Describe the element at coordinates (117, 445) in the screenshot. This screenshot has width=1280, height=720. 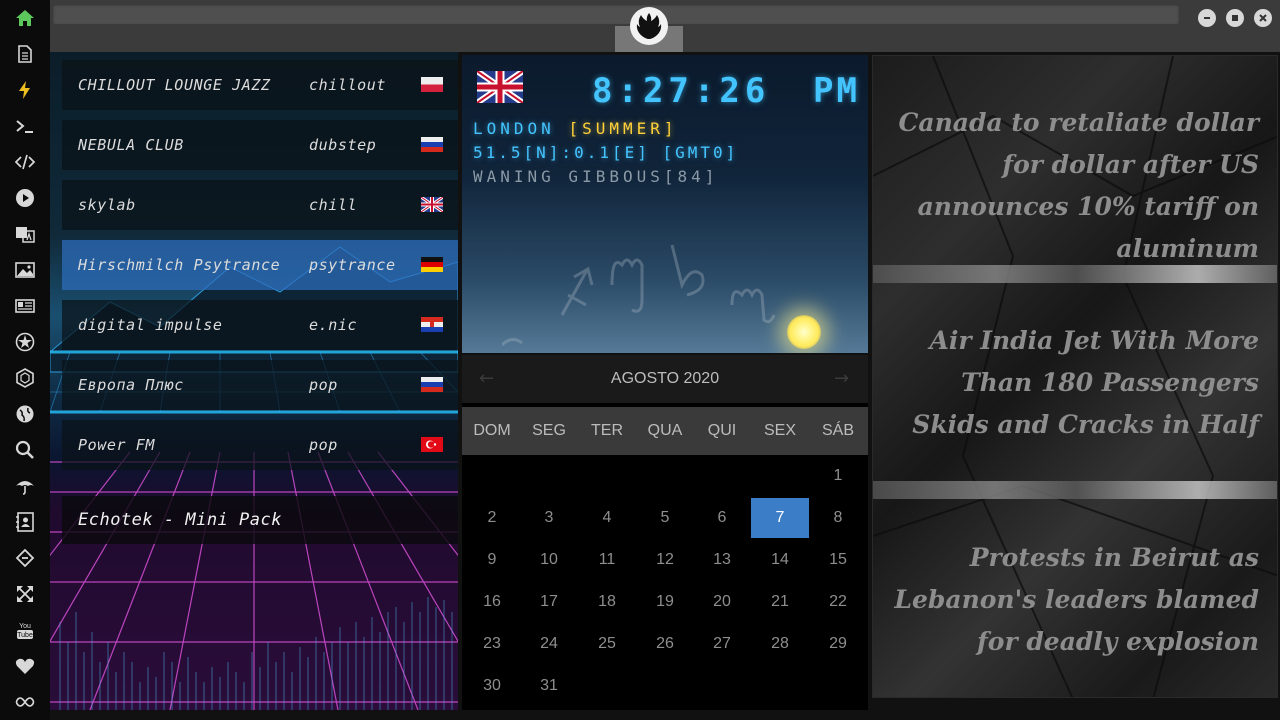
I see `station-name: Power FM` at that location.